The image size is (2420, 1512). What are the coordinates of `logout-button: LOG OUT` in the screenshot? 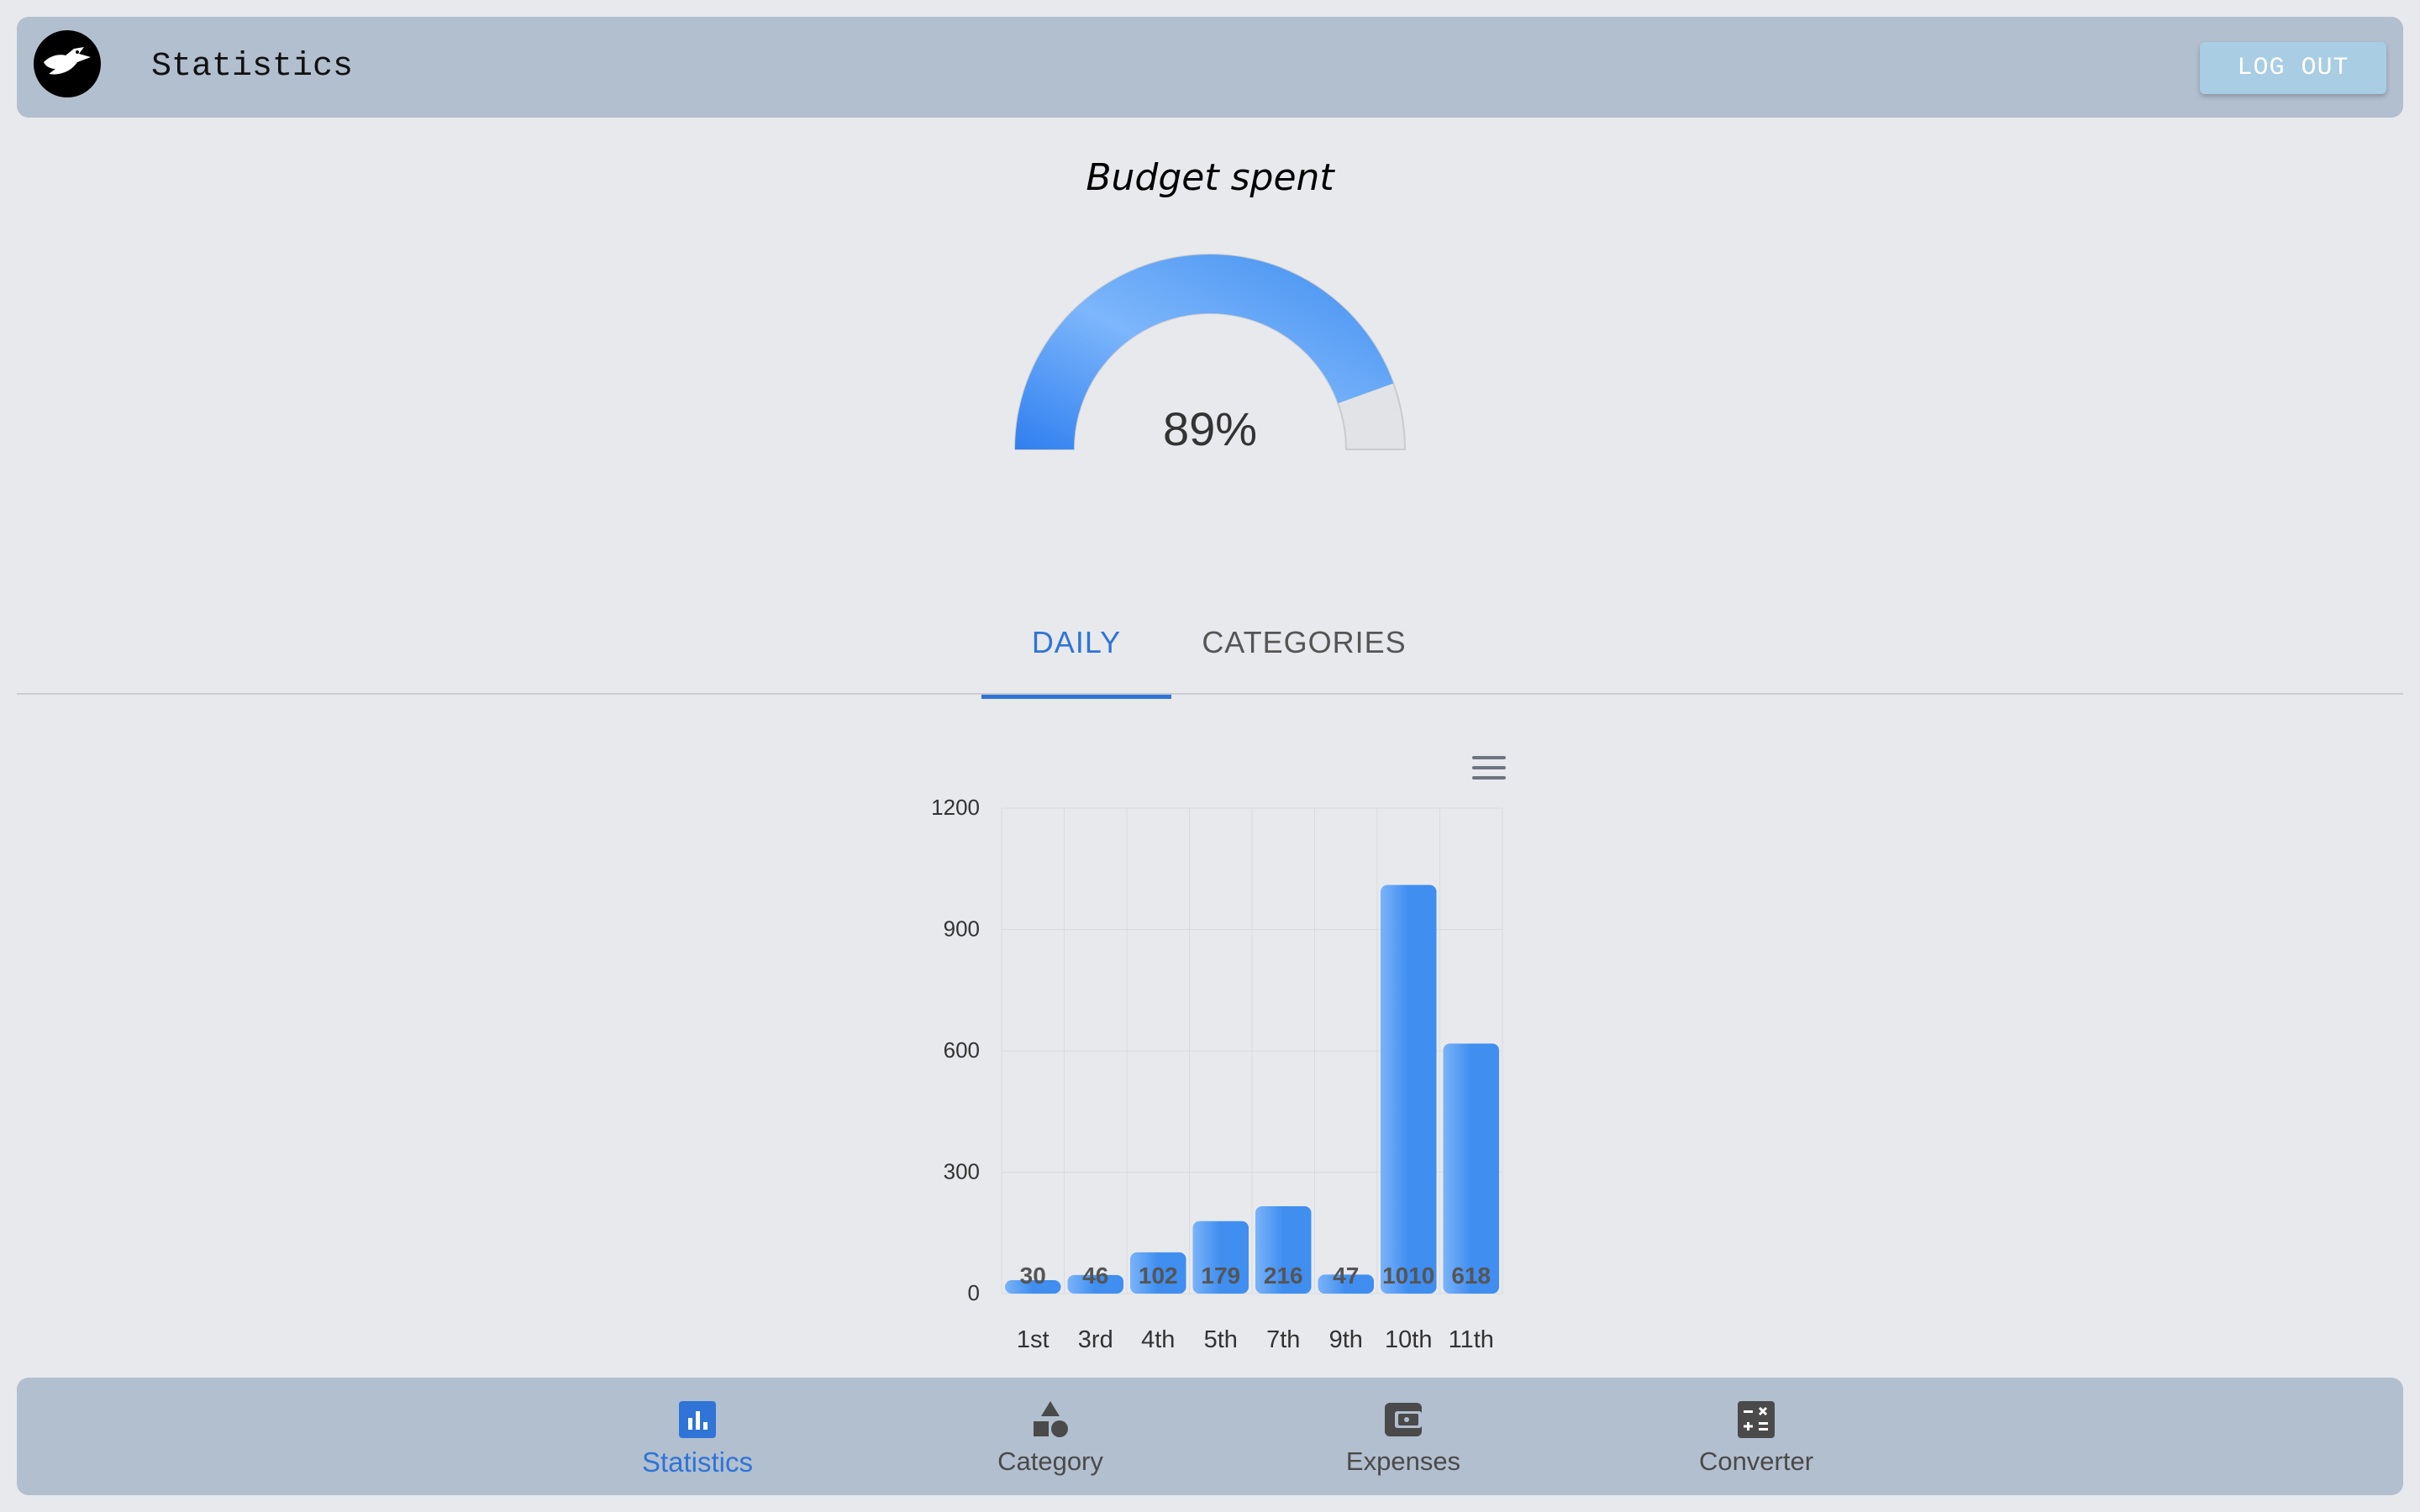 It's located at (2293, 68).